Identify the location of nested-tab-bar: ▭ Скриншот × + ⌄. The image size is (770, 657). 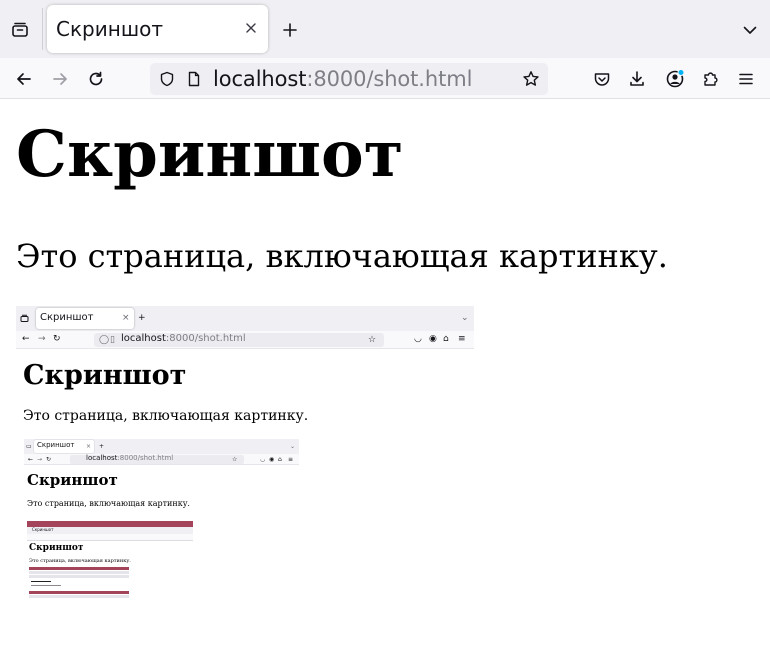
(161, 446).